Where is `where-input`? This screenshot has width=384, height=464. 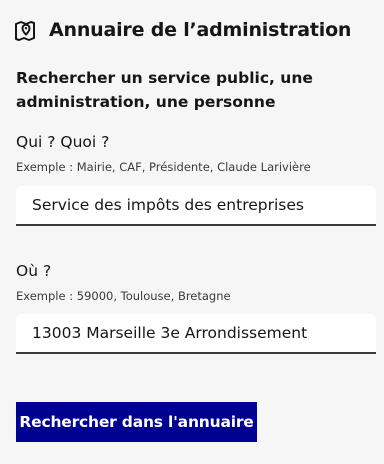
where-input is located at coordinates (196, 333).